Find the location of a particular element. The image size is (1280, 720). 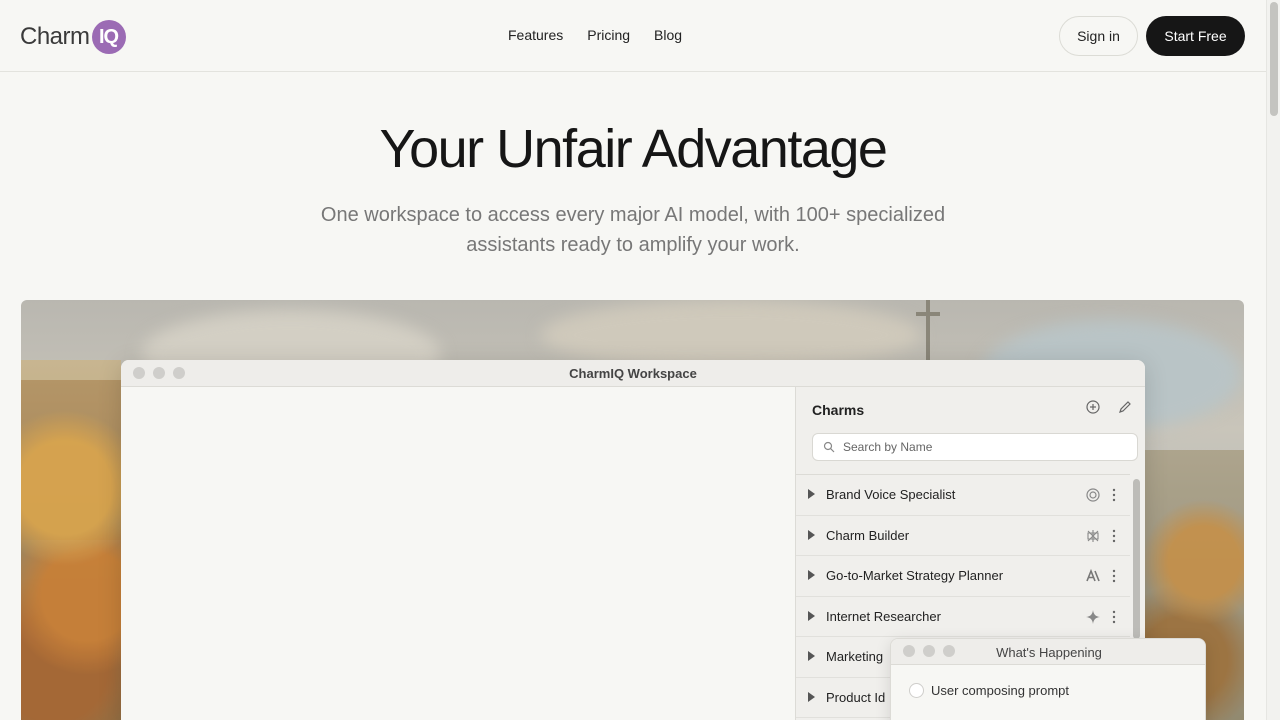

charm-row-go-to-market-strategy-planner: Go-to-Market Strategy Planner is located at coordinates (963, 576).